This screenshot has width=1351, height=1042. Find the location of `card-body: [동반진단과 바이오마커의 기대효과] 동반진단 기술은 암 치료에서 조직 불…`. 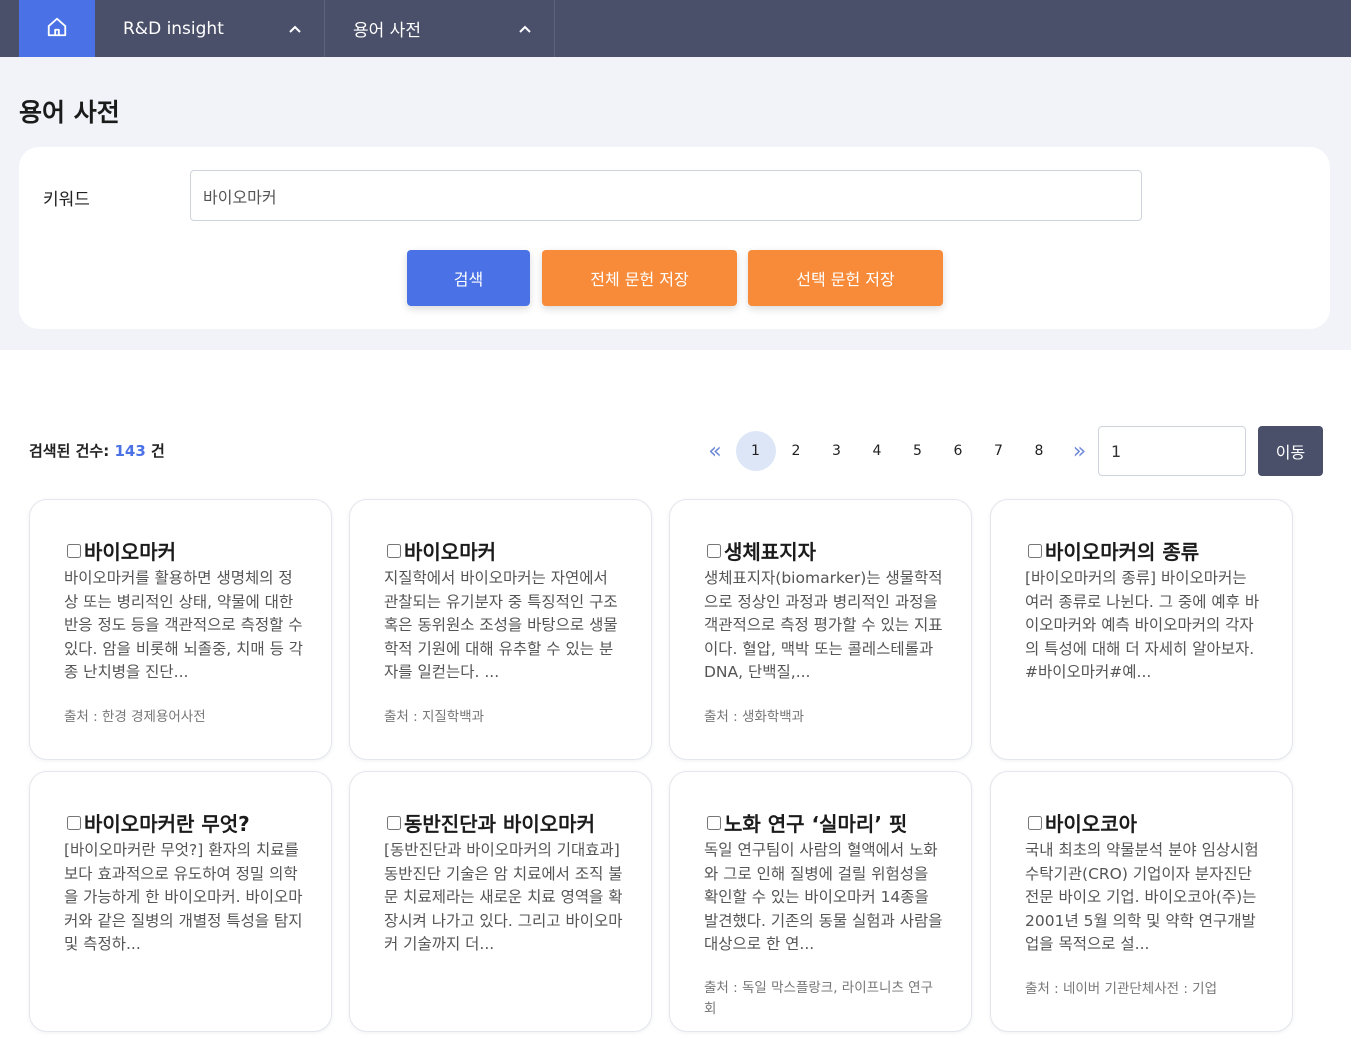

card-body: [동반진단과 바이오마커의 기대효과] 동반진단 기술은 암 치료에서 조직 불… is located at coordinates (503, 897).